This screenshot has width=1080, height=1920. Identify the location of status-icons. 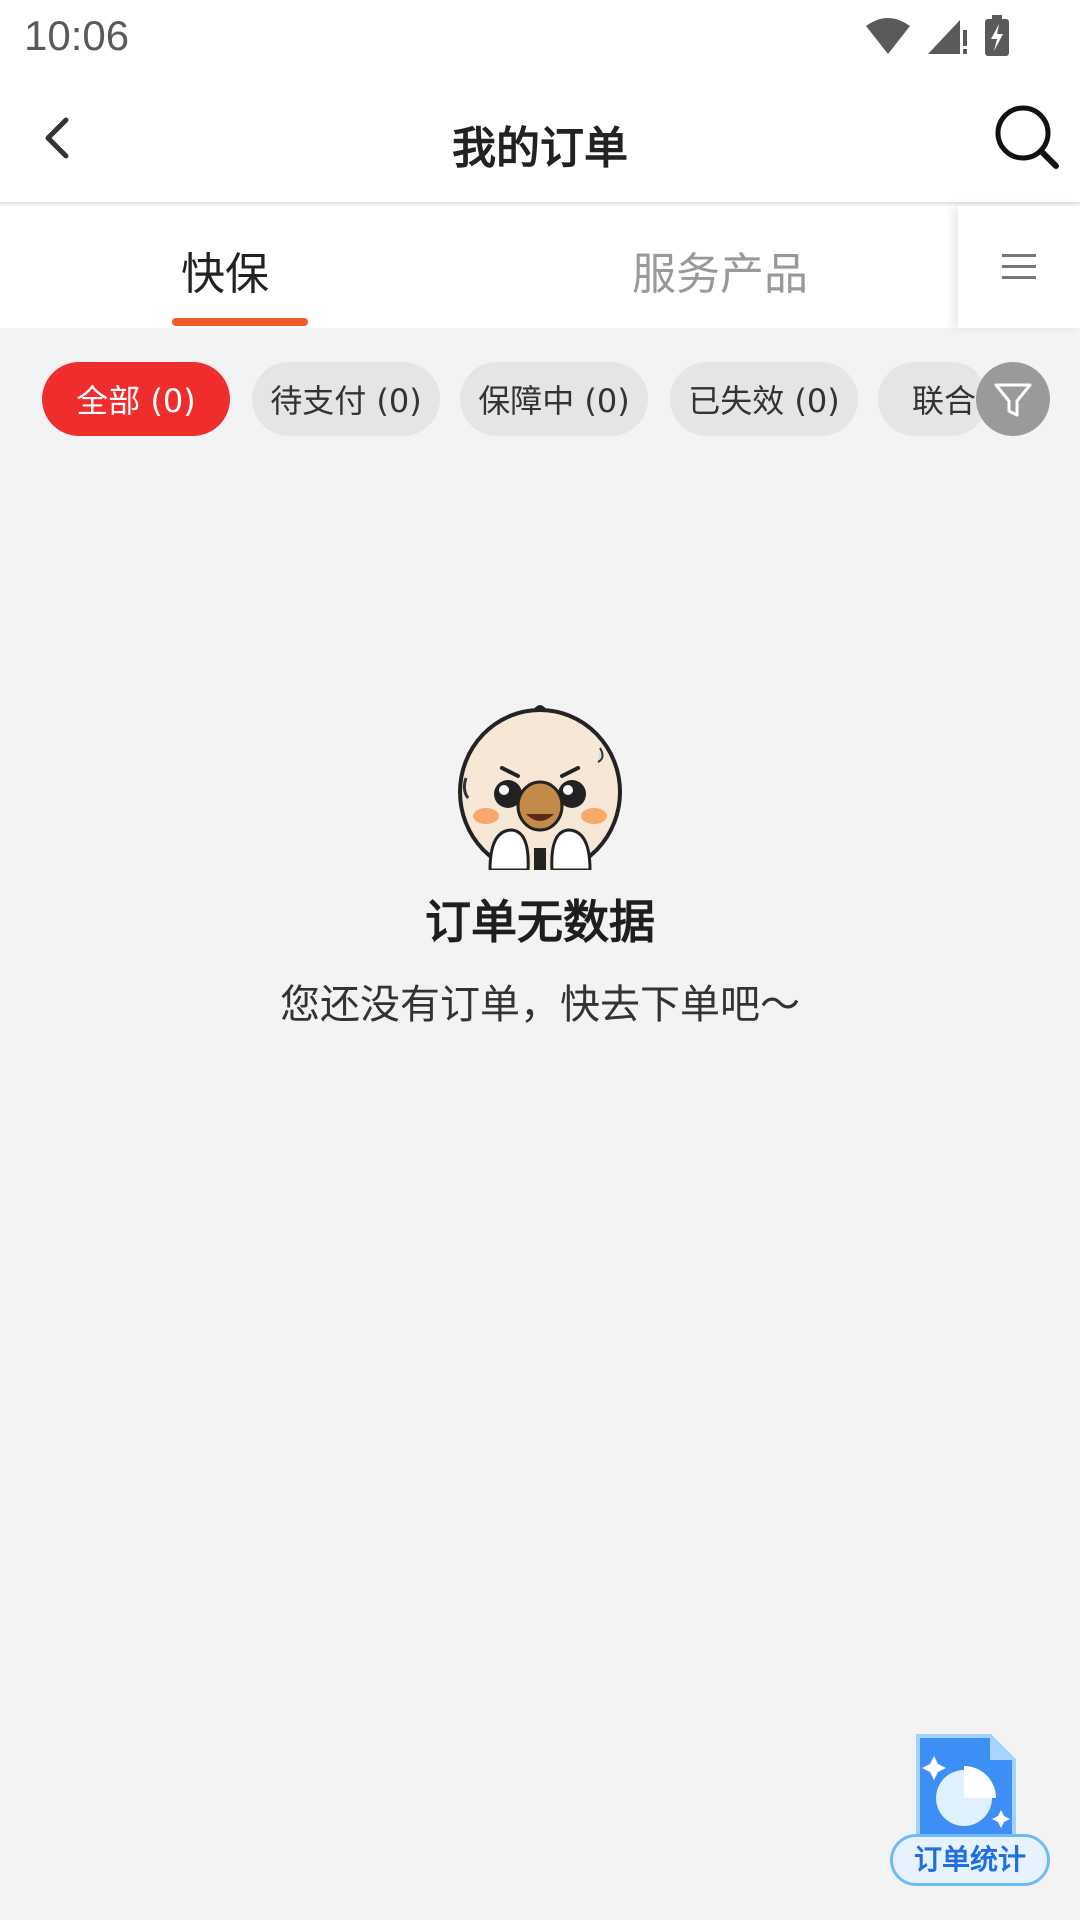
(937, 36).